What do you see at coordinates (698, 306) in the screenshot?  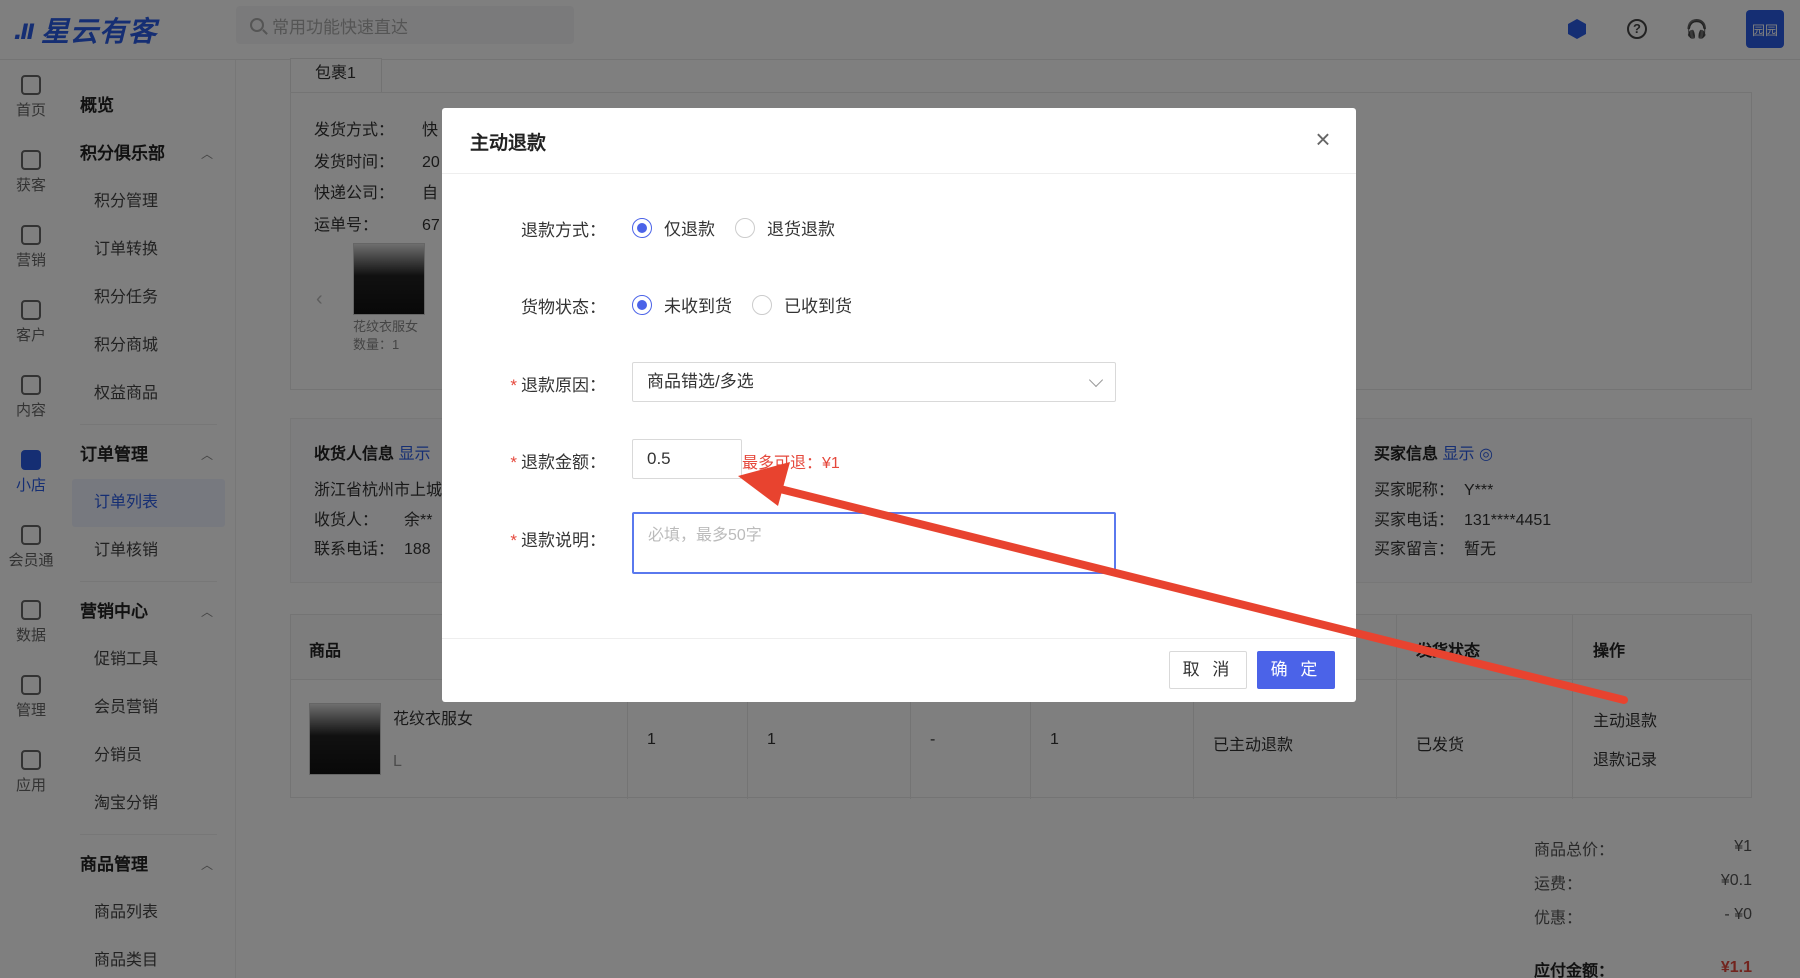 I see `radio-label: 未收到货` at bounding box center [698, 306].